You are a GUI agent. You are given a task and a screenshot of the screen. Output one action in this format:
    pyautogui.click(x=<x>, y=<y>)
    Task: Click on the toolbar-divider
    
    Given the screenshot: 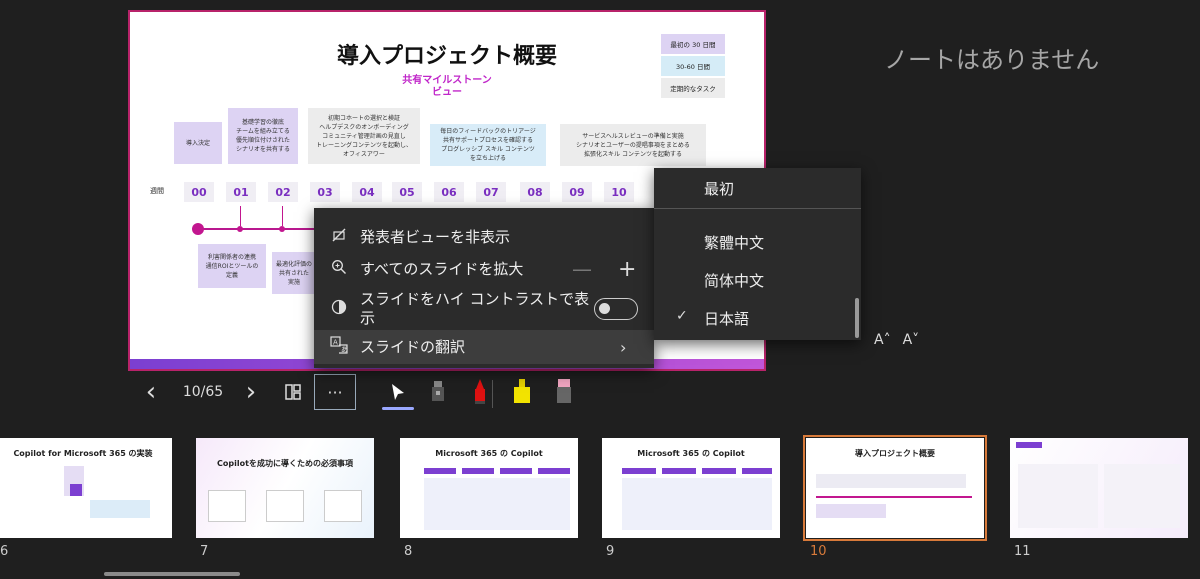 What is the action you would take?
    pyautogui.click(x=492, y=394)
    